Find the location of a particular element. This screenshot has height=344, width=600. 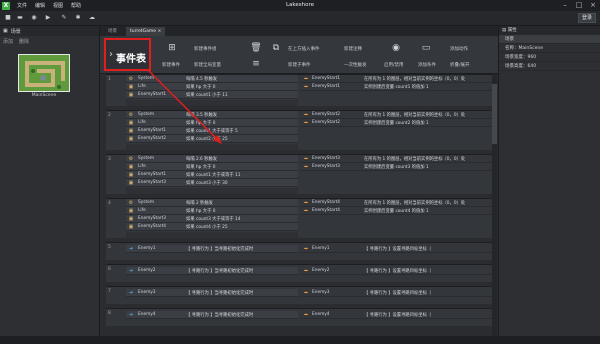

action-text: 实例创建后变量 count4 的值加 1 is located at coordinates (396, 211).